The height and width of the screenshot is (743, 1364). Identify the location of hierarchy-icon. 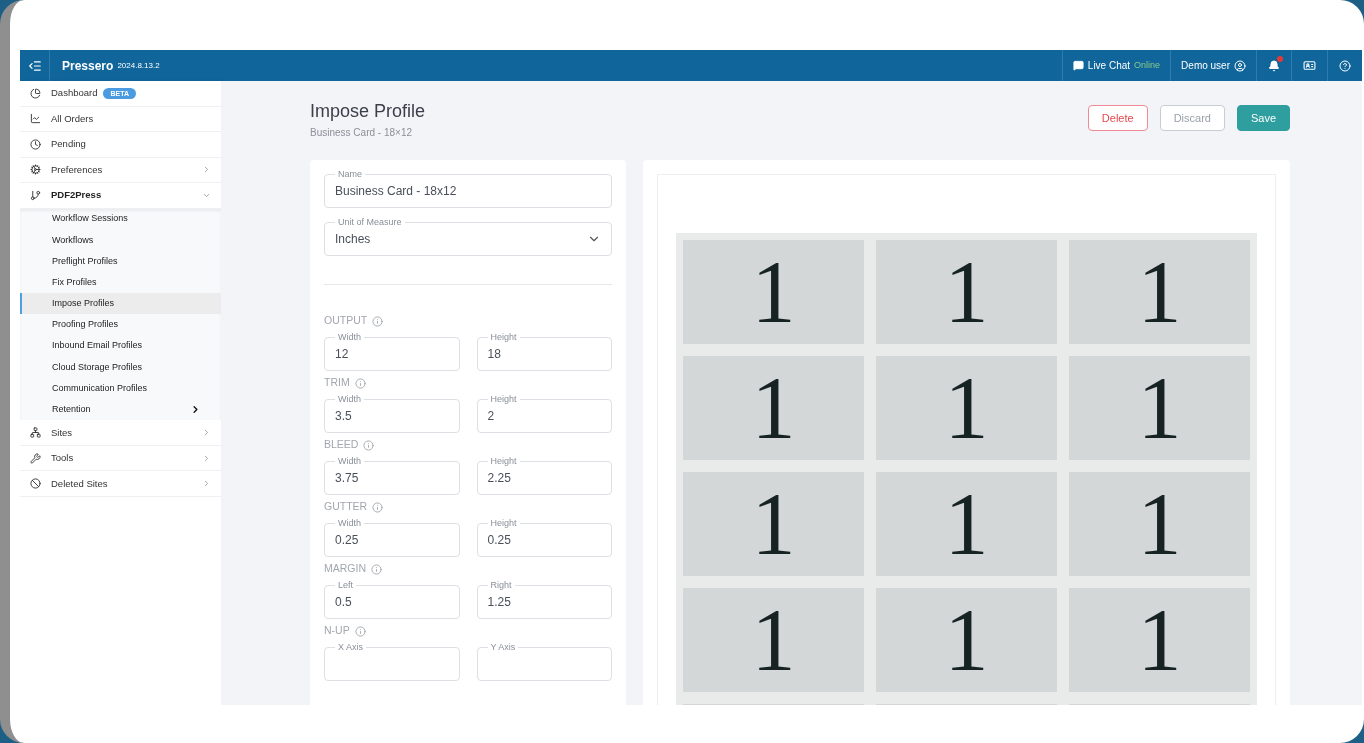
(35, 433).